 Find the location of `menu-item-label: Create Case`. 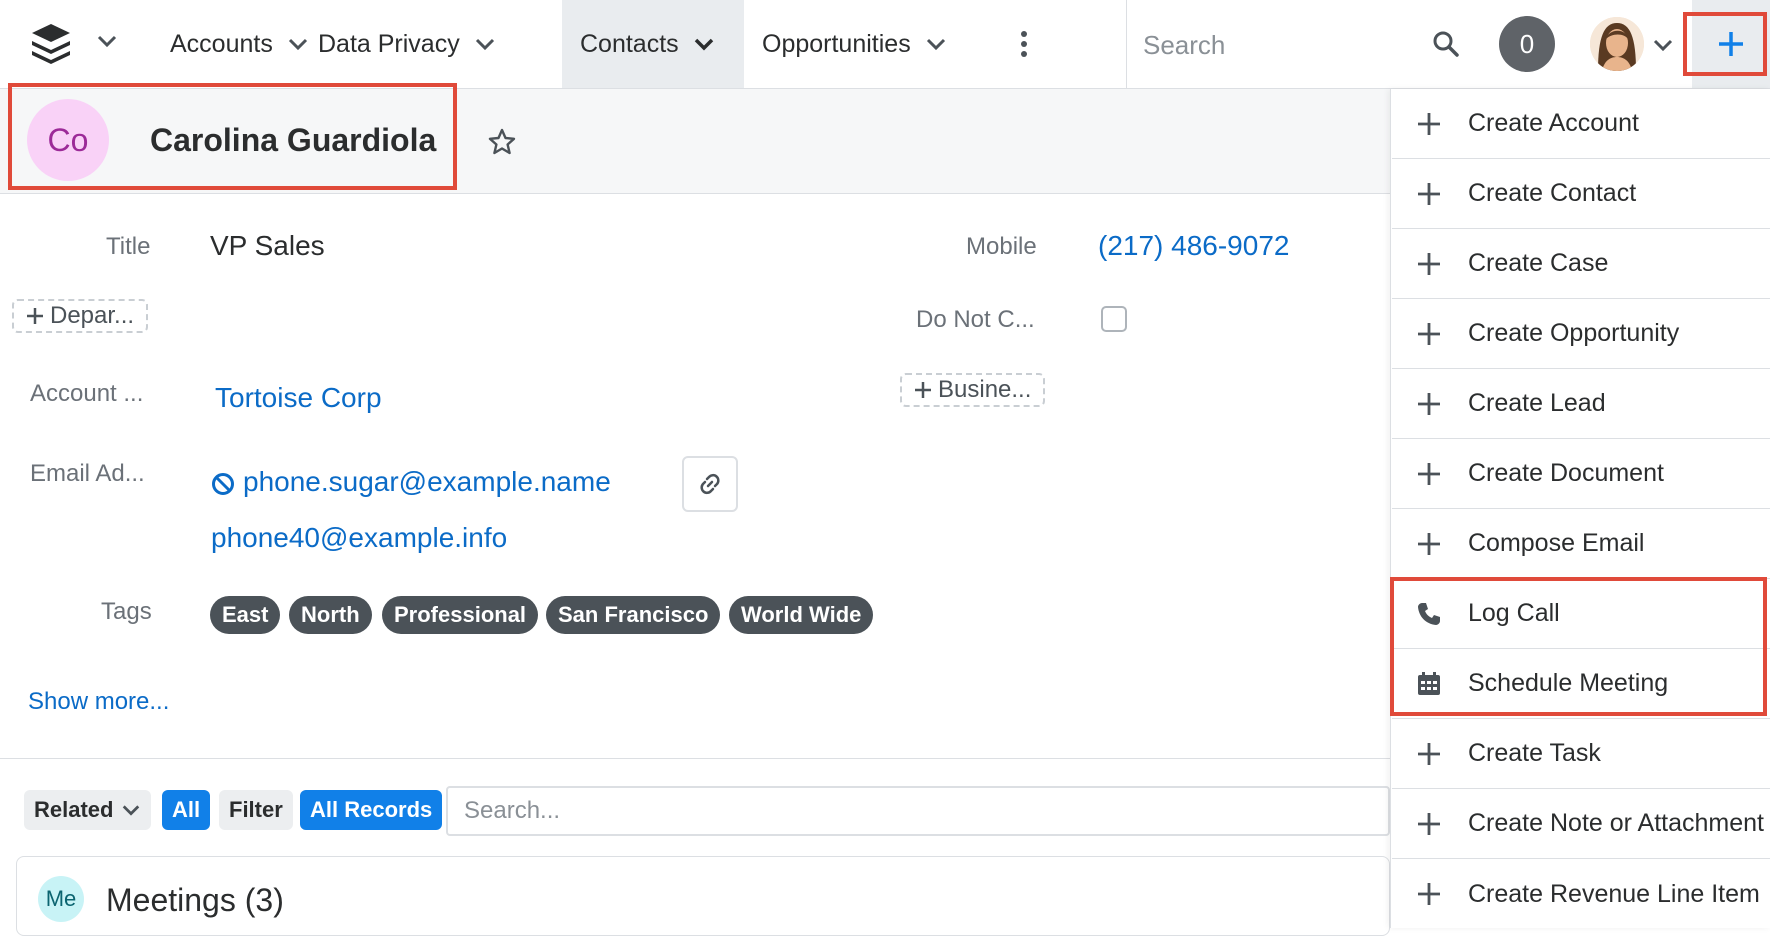

menu-item-label: Create Case is located at coordinates (1538, 263).